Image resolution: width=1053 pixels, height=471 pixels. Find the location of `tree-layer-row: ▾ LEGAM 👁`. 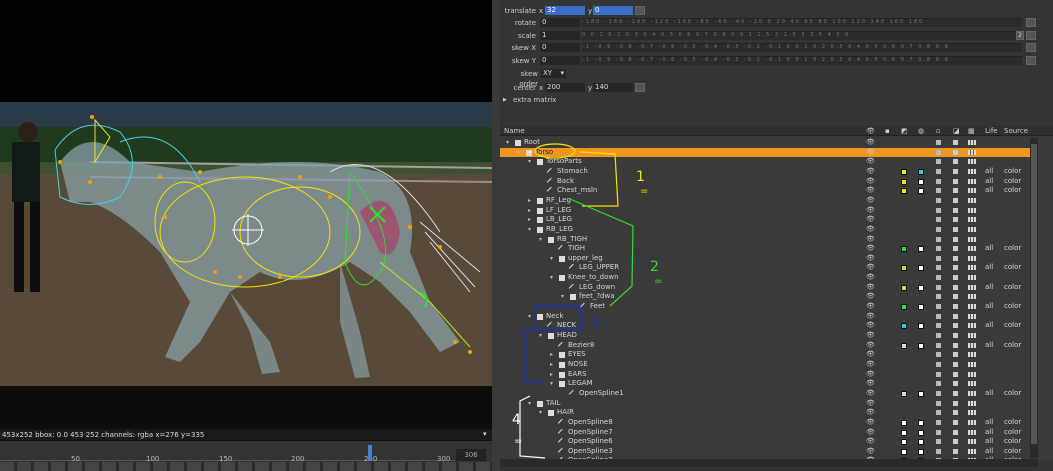

tree-layer-row: ▾ LEGAM 👁 is located at coordinates (765, 384).